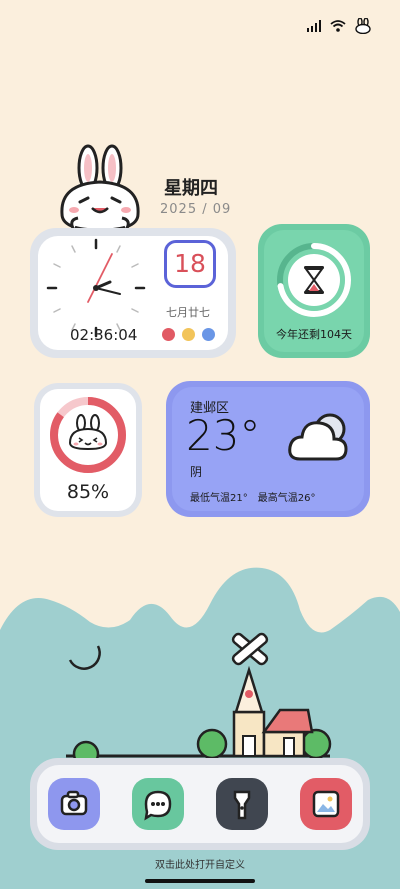 This screenshot has height=889, width=400. I want to click on bunny-mascot-icon, so click(100, 188).